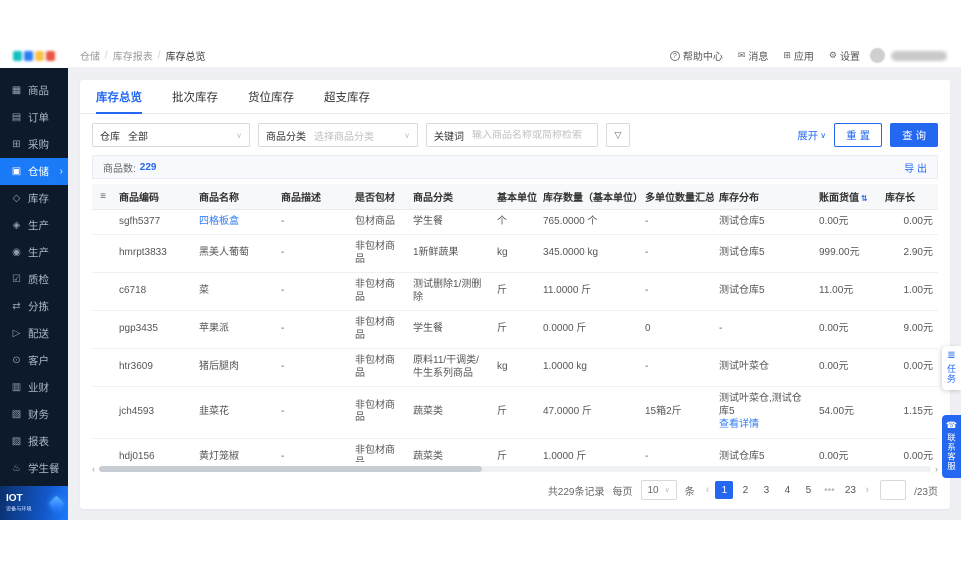 This screenshot has width=961, height=562. Describe the element at coordinates (914, 135) in the screenshot. I see `search-button: 查 询` at that location.